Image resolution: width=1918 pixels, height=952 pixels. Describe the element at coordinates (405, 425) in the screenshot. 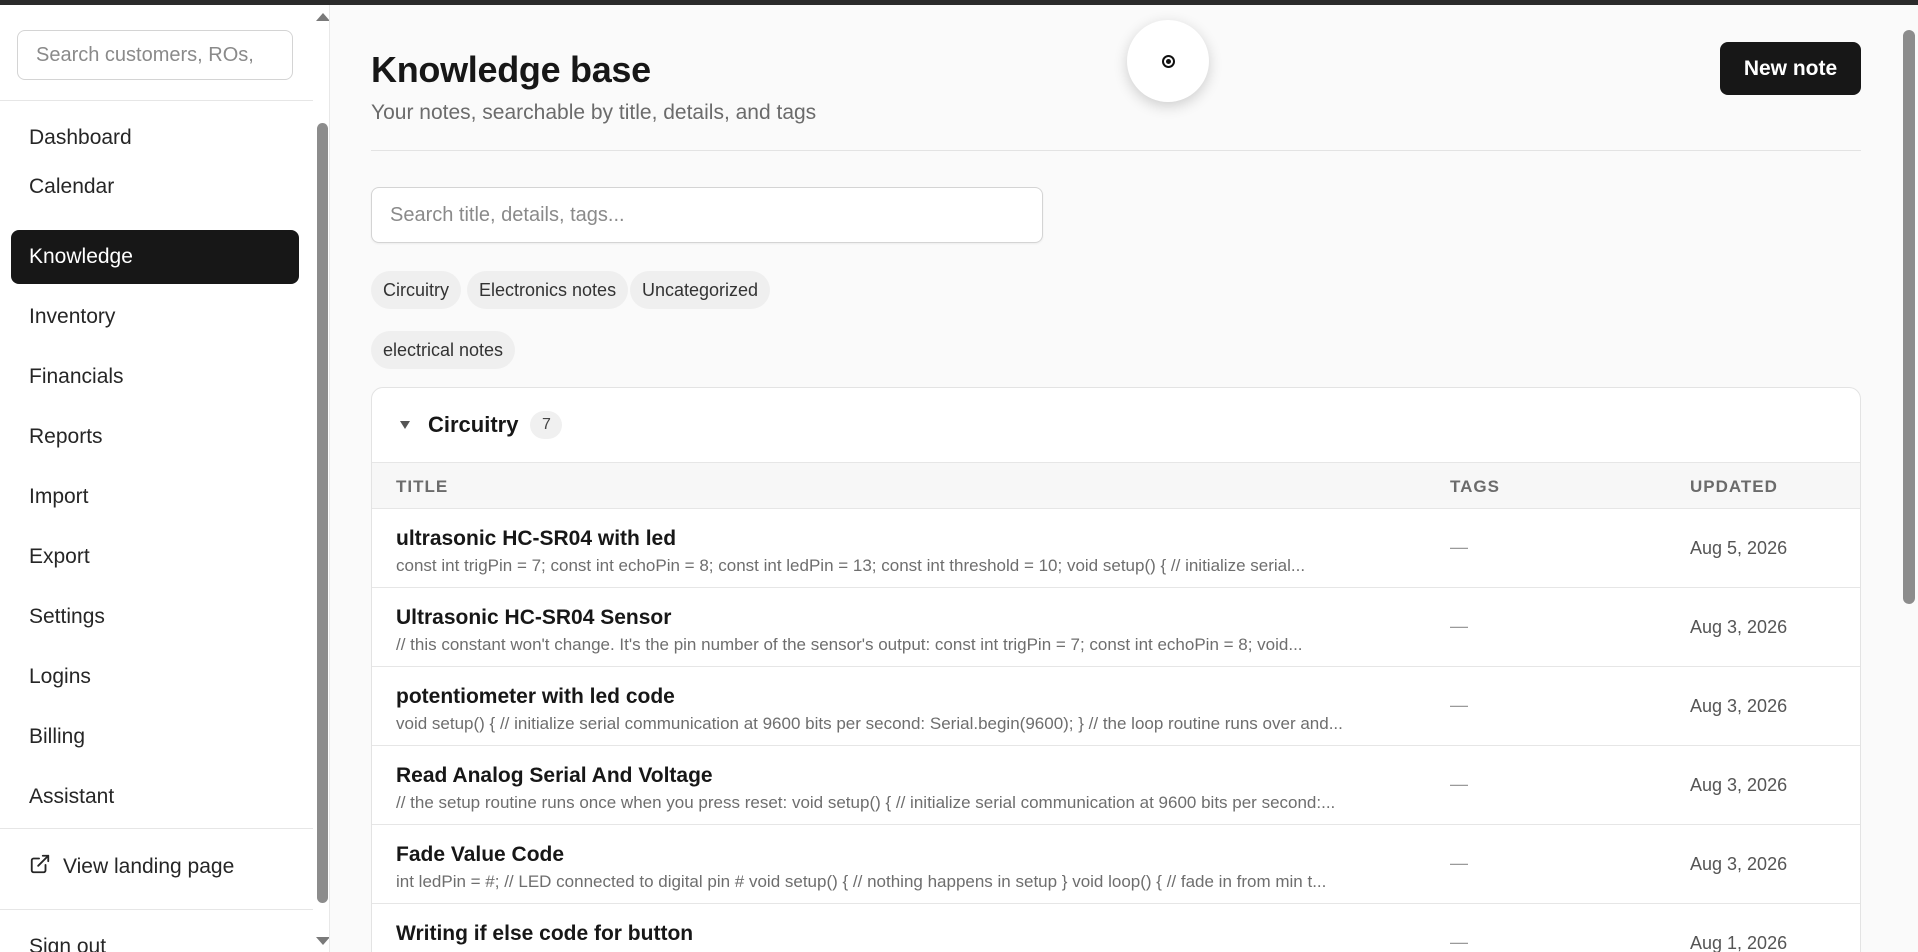

I see `triangle-down-icon` at that location.